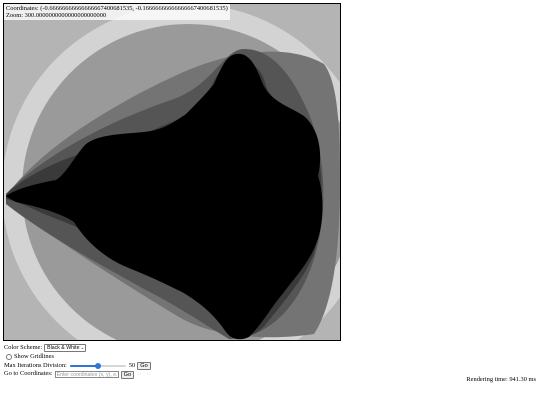 The width and height of the screenshot is (540, 405). I want to click on color-scheme-select: Black & White⌄, so click(65, 348).